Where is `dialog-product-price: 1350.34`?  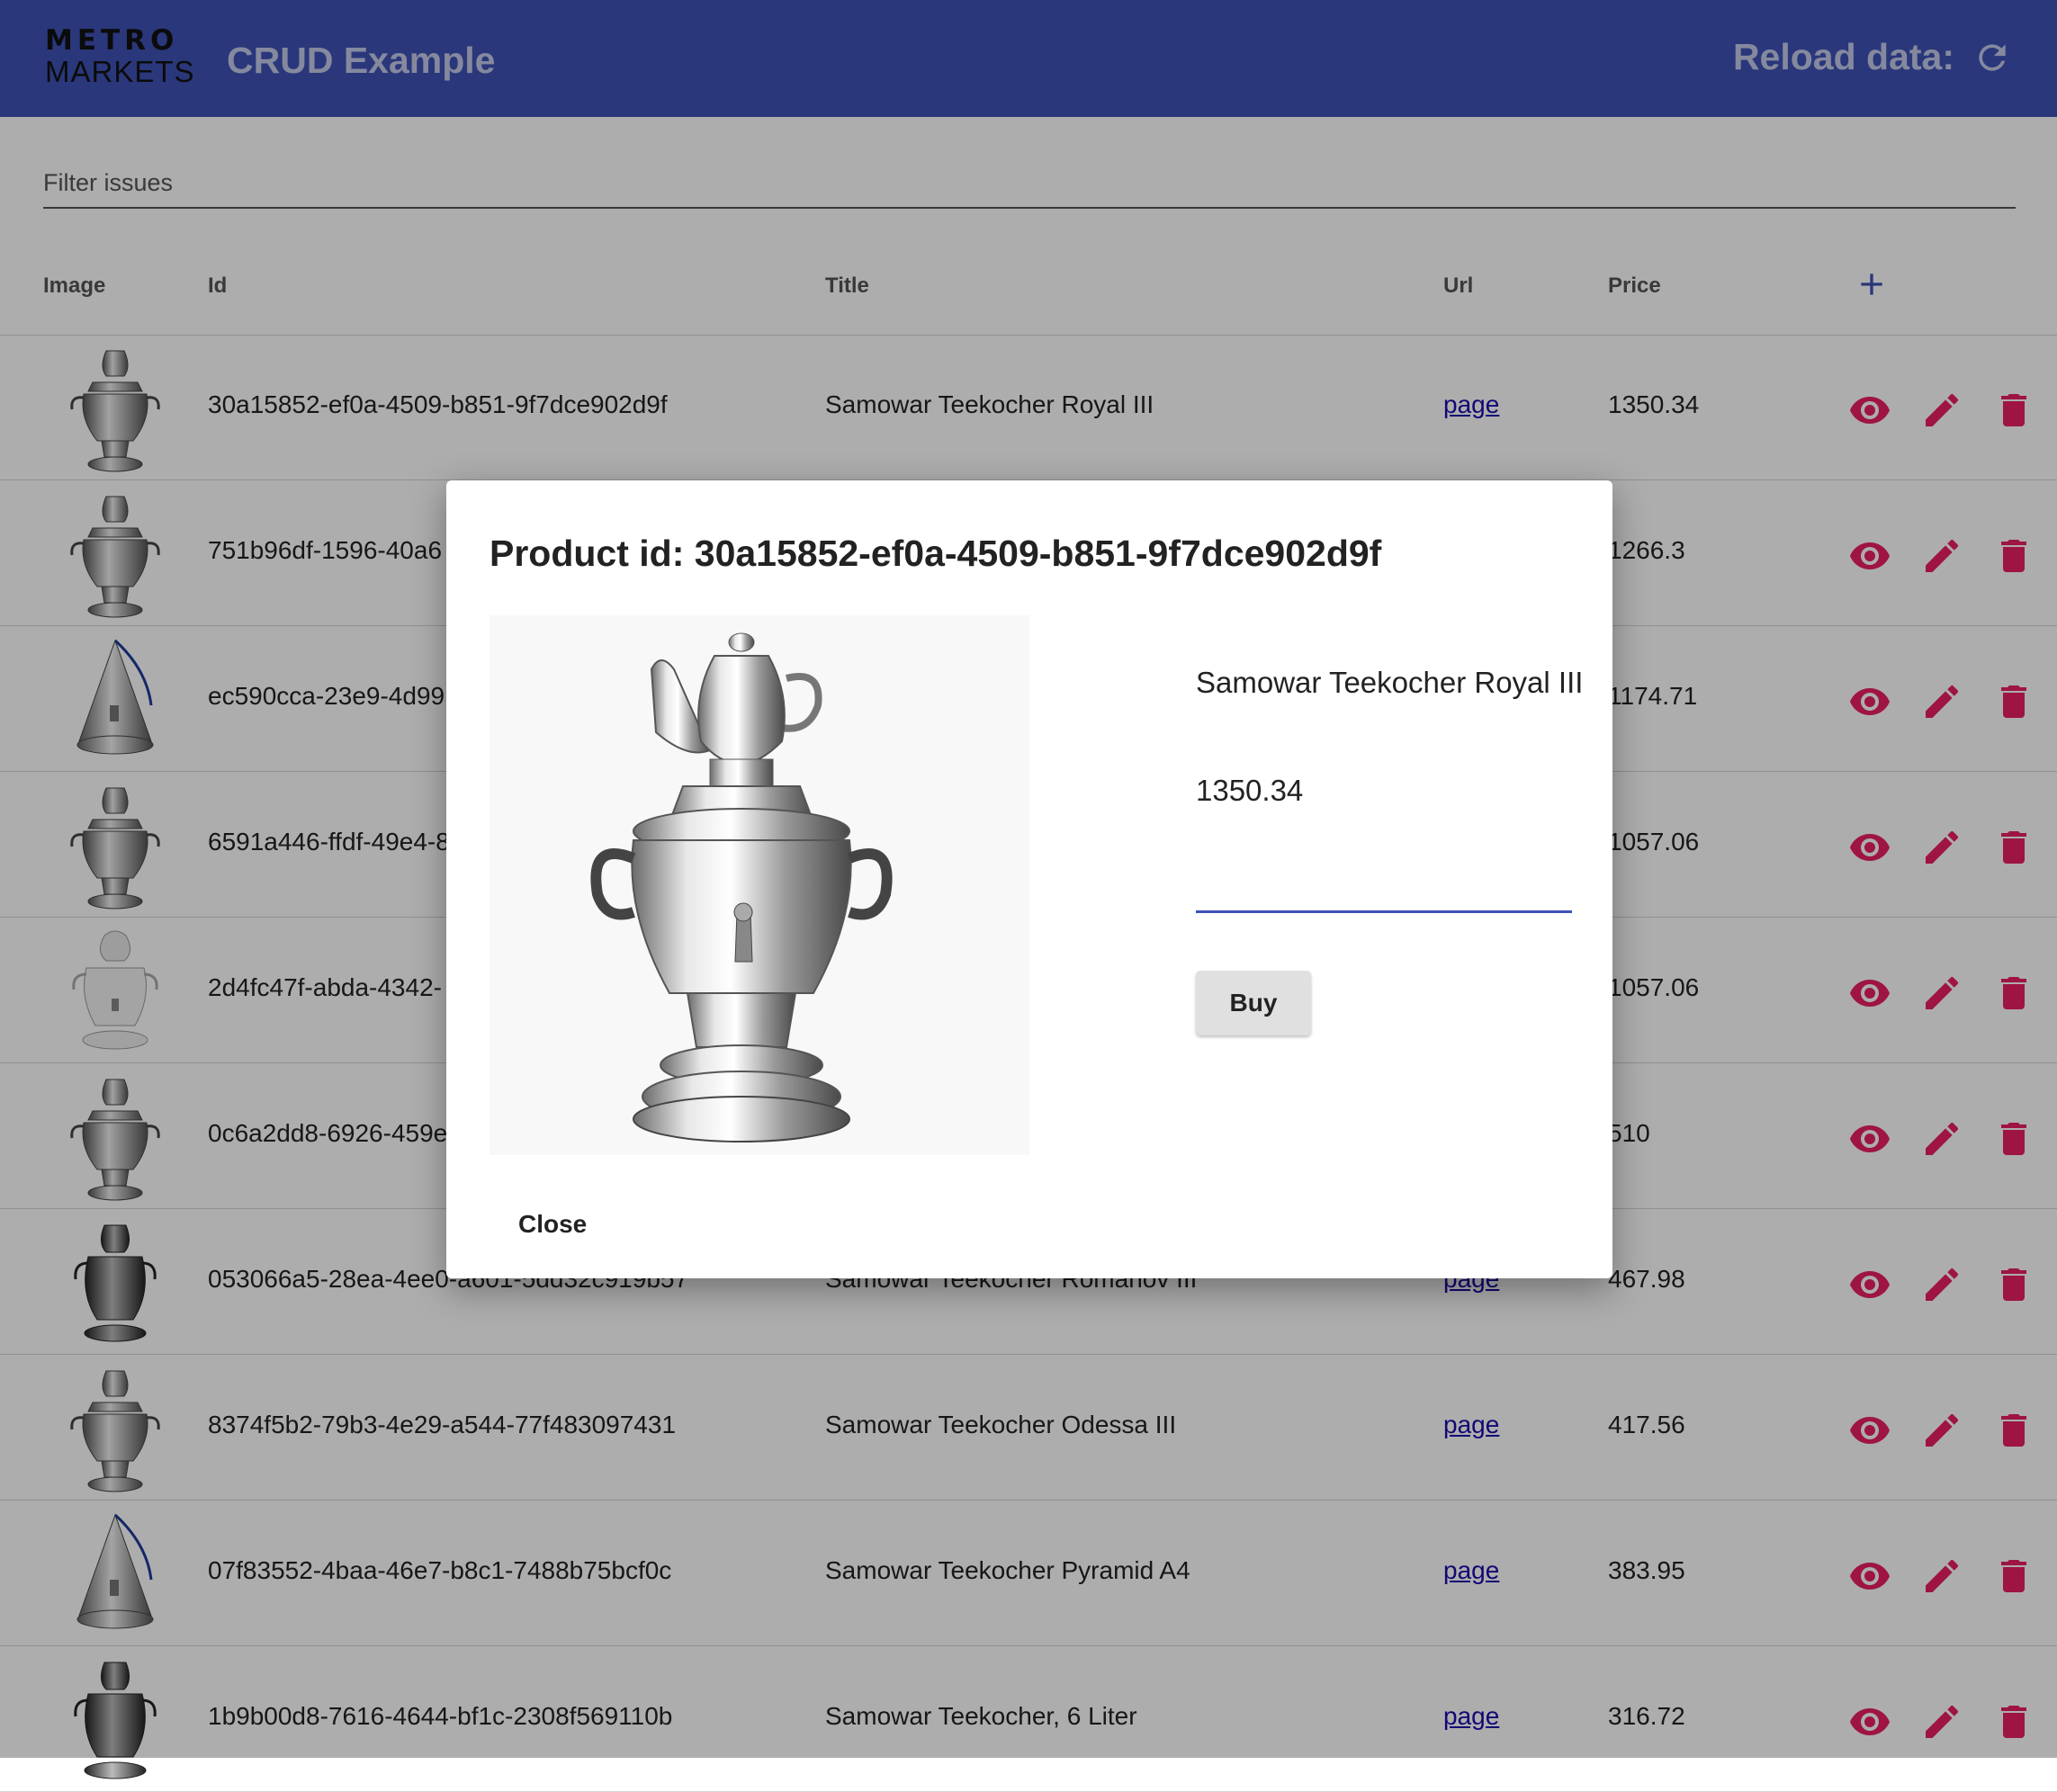 dialog-product-price: 1350.34 is located at coordinates (1250, 790).